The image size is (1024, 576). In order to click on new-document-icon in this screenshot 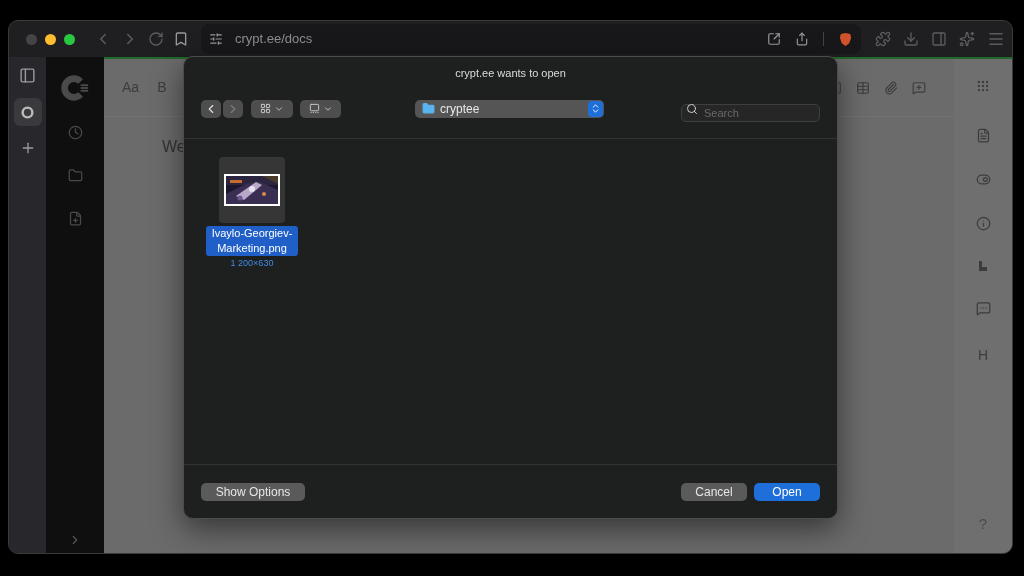, I will do `click(75, 218)`.